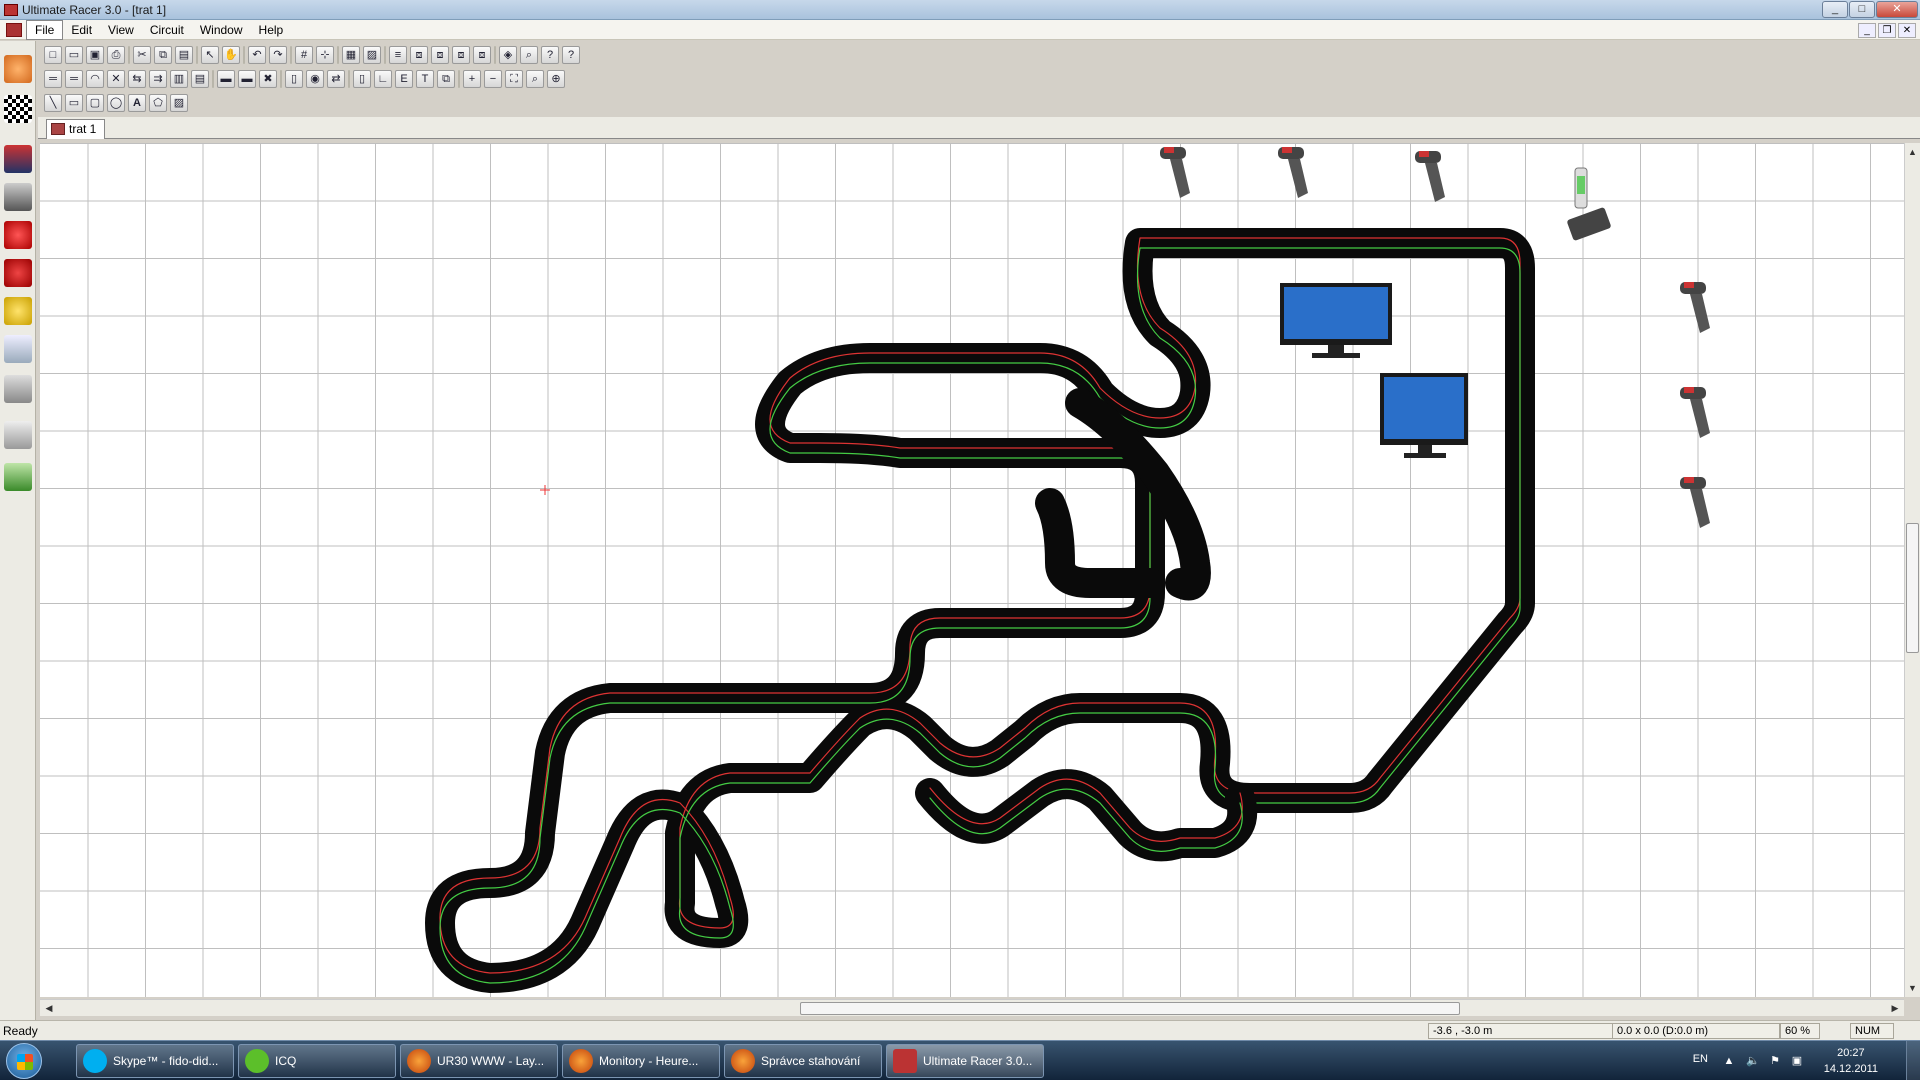 The height and width of the screenshot is (1080, 1920). I want to click on context-help-icon: ?, so click(550, 55).